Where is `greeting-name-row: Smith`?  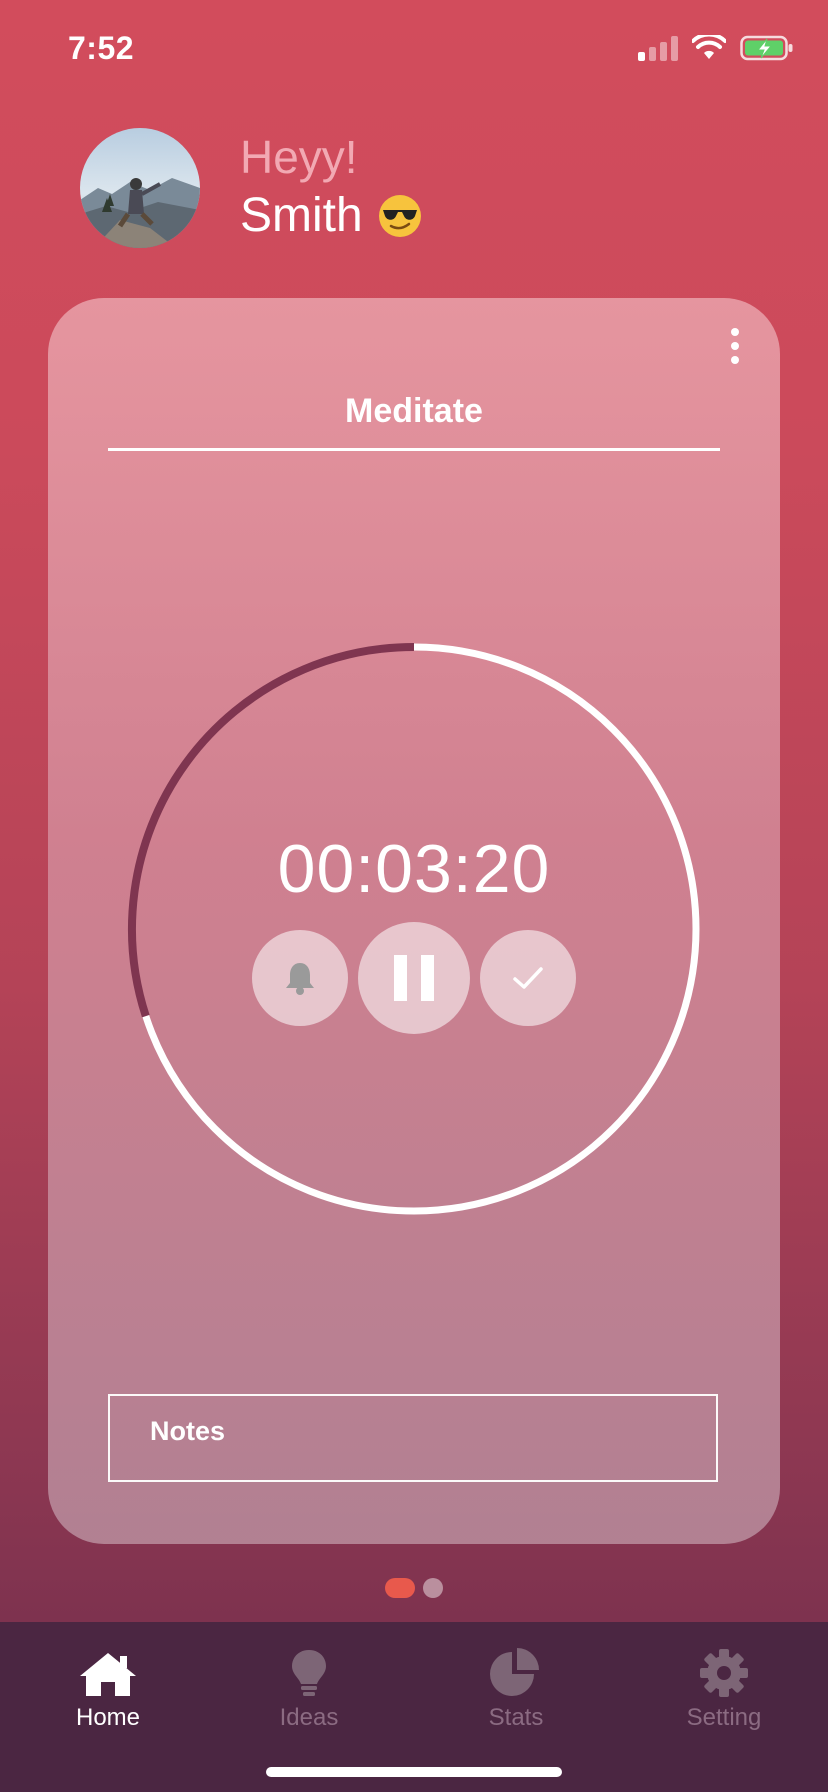 greeting-name-row: Smith is located at coordinates (331, 215).